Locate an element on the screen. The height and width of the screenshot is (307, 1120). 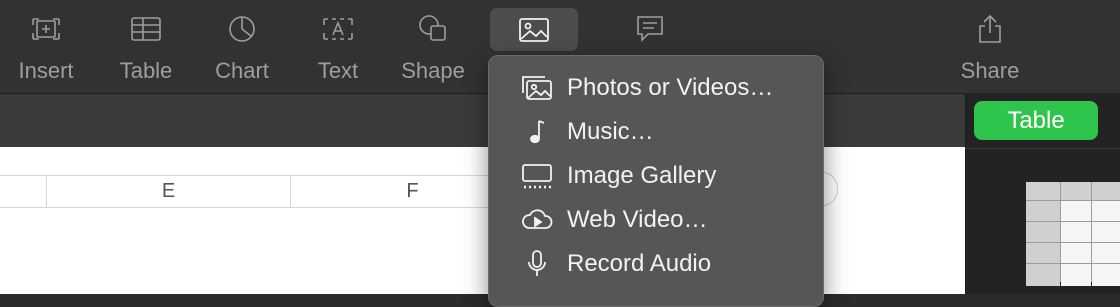
microphone-icon is located at coordinates (537, 264).